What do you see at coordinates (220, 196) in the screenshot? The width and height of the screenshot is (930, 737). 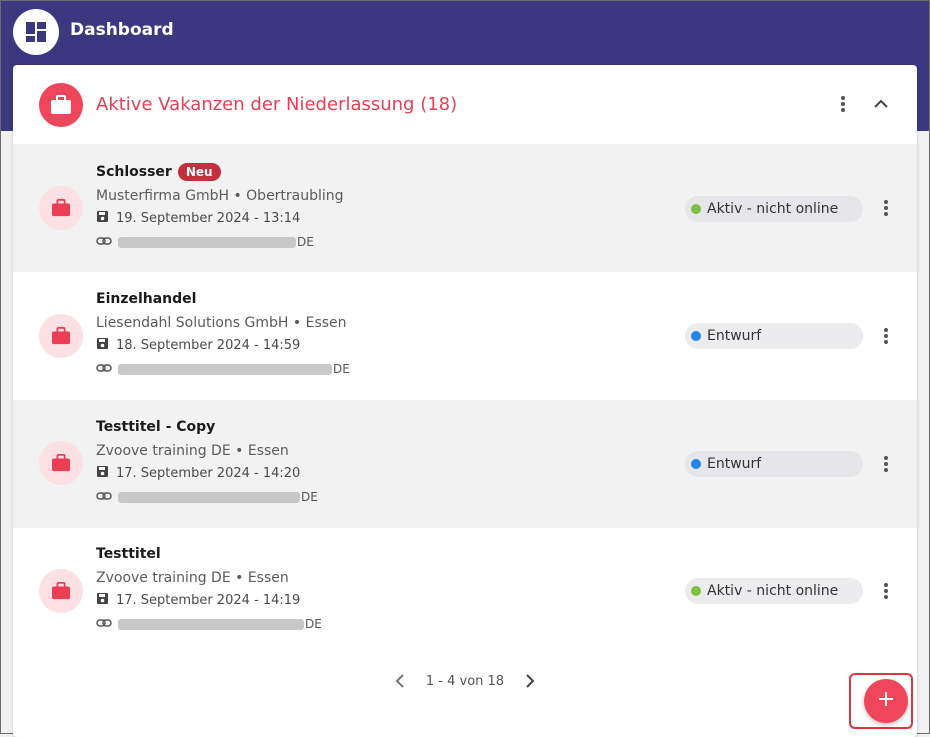 I see `vacancy-company: Musterfirma GmbH • Obertraubling` at bounding box center [220, 196].